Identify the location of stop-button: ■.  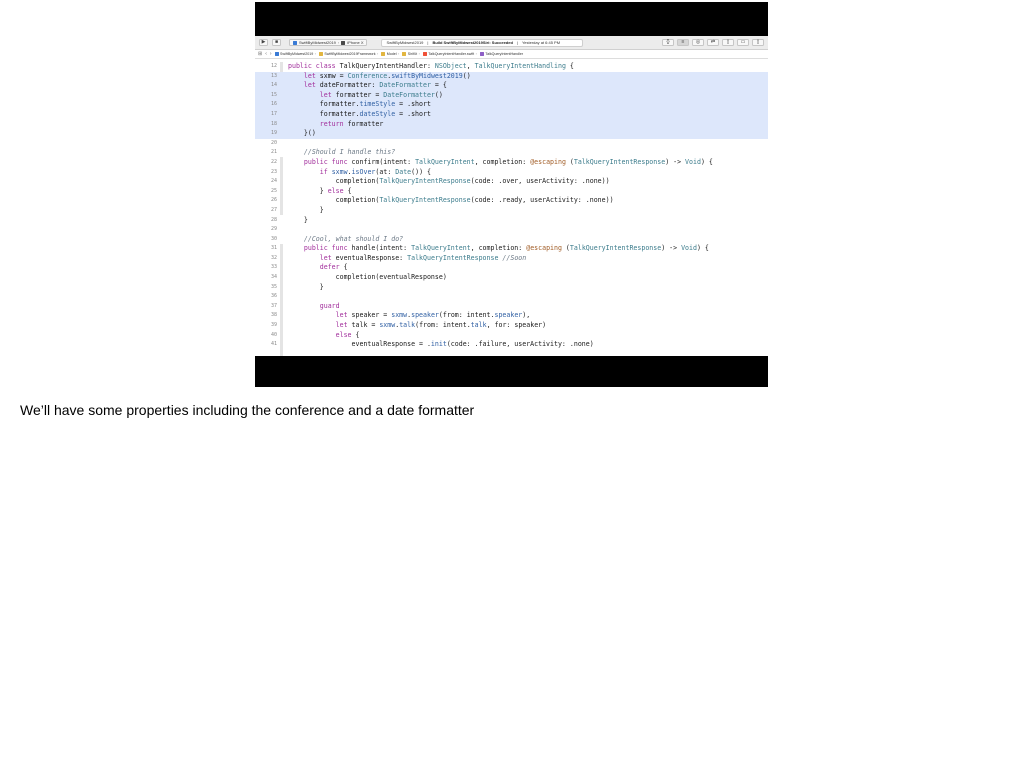
(276, 42).